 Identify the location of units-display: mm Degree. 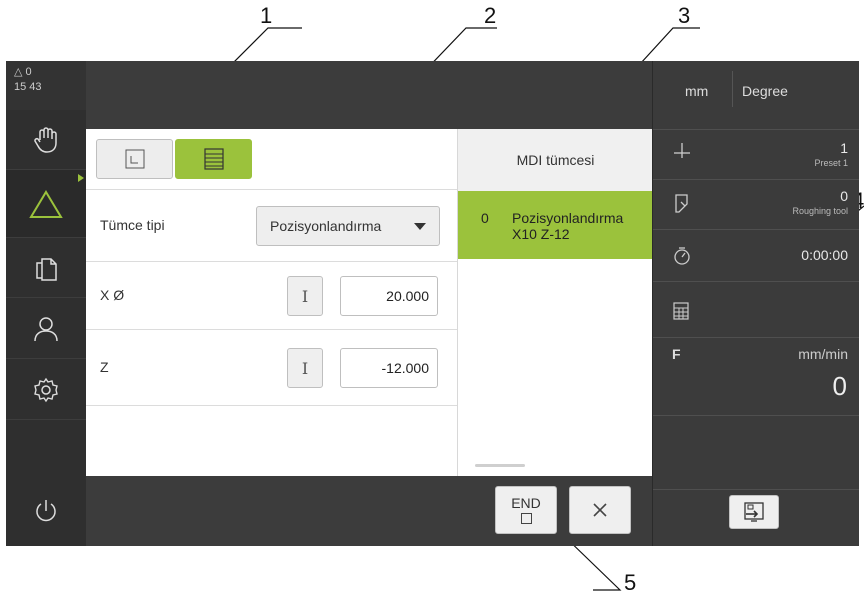
(756, 92).